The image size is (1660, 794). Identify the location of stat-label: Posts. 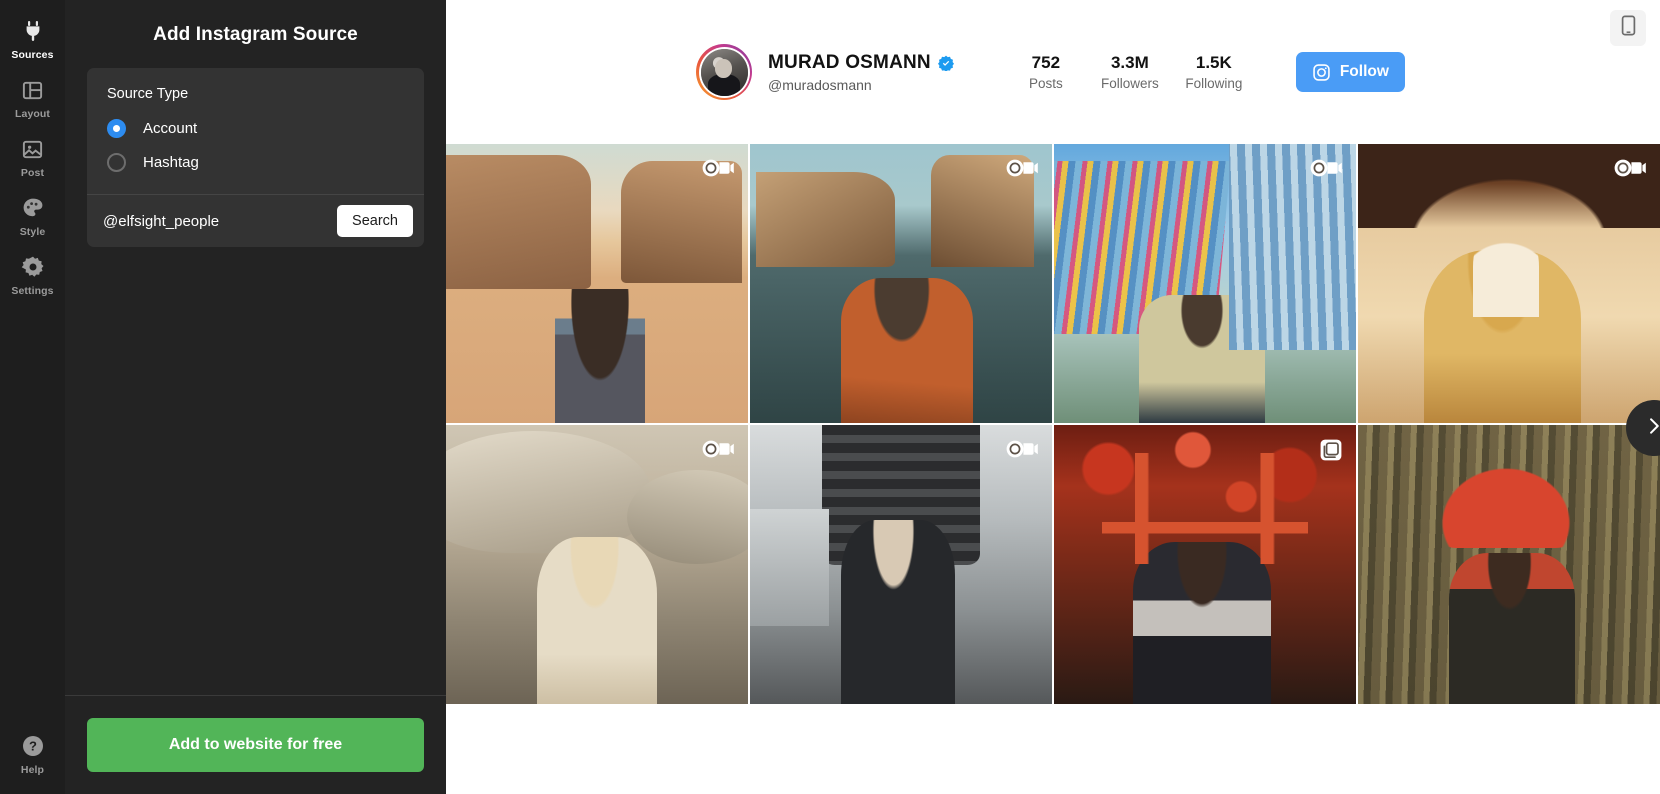
(1045, 83).